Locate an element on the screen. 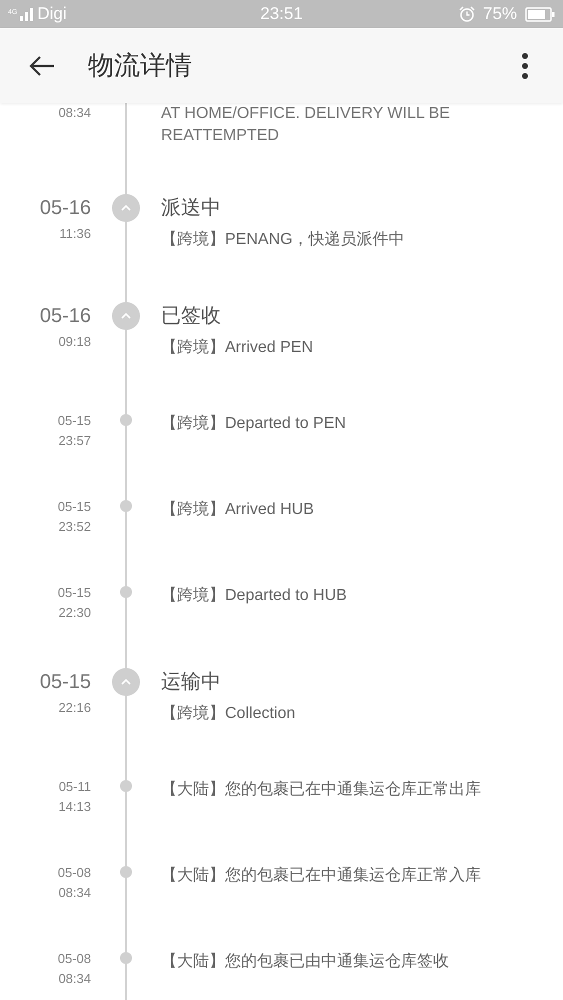 Image resolution: width=563 pixels, height=1000 pixels. event-detail: 【跨境】Collection is located at coordinates (228, 714).